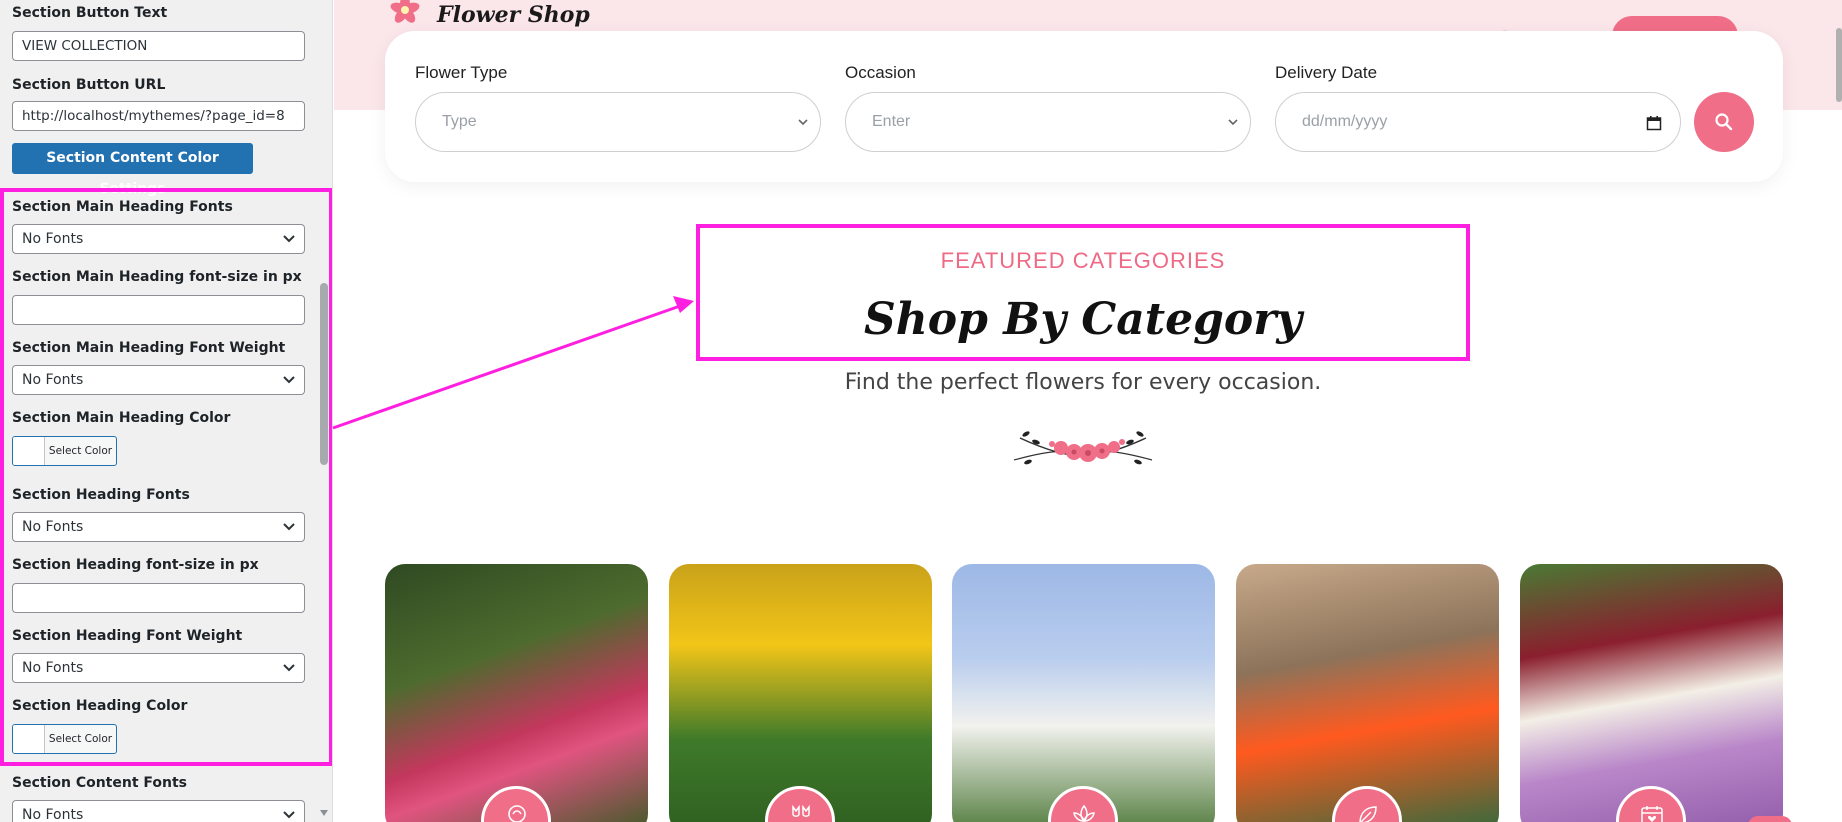 The image size is (1842, 822). What do you see at coordinates (405, 11) in the screenshot?
I see `flower-logo-icon` at bounding box center [405, 11].